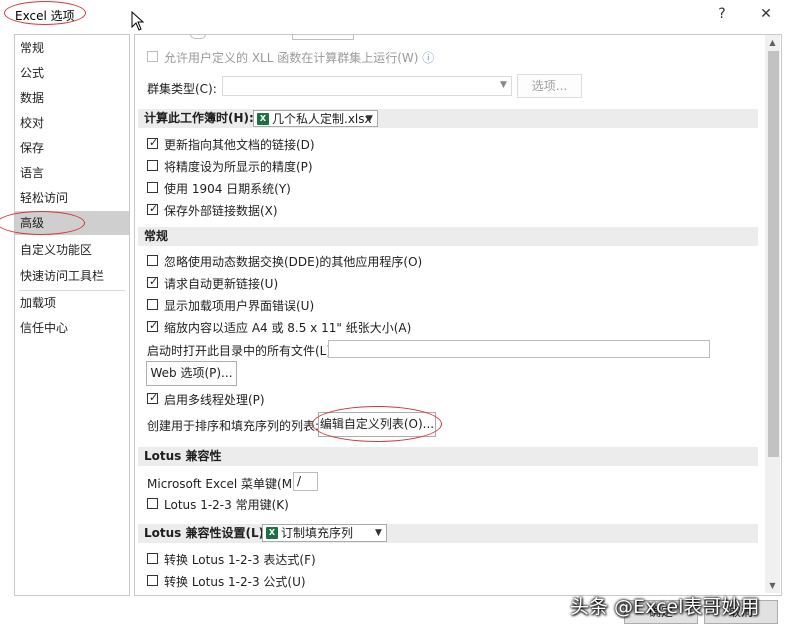 The width and height of the screenshot is (788, 632). Describe the element at coordinates (239, 145) in the screenshot. I see `update-links-label: 更新指向其他文档的链接(D)` at that location.